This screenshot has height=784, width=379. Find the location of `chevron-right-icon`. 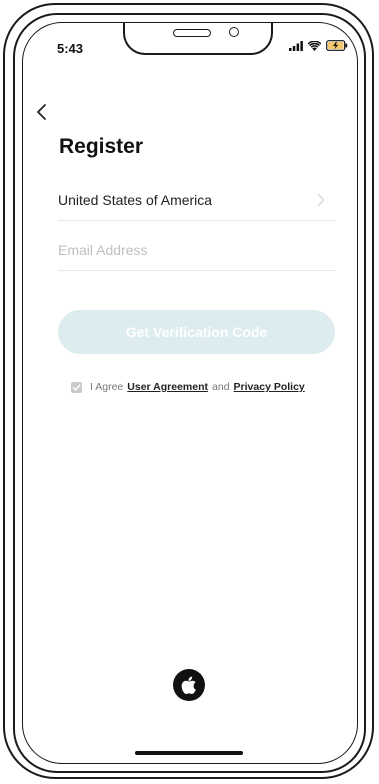

chevron-right-icon is located at coordinates (321, 200).